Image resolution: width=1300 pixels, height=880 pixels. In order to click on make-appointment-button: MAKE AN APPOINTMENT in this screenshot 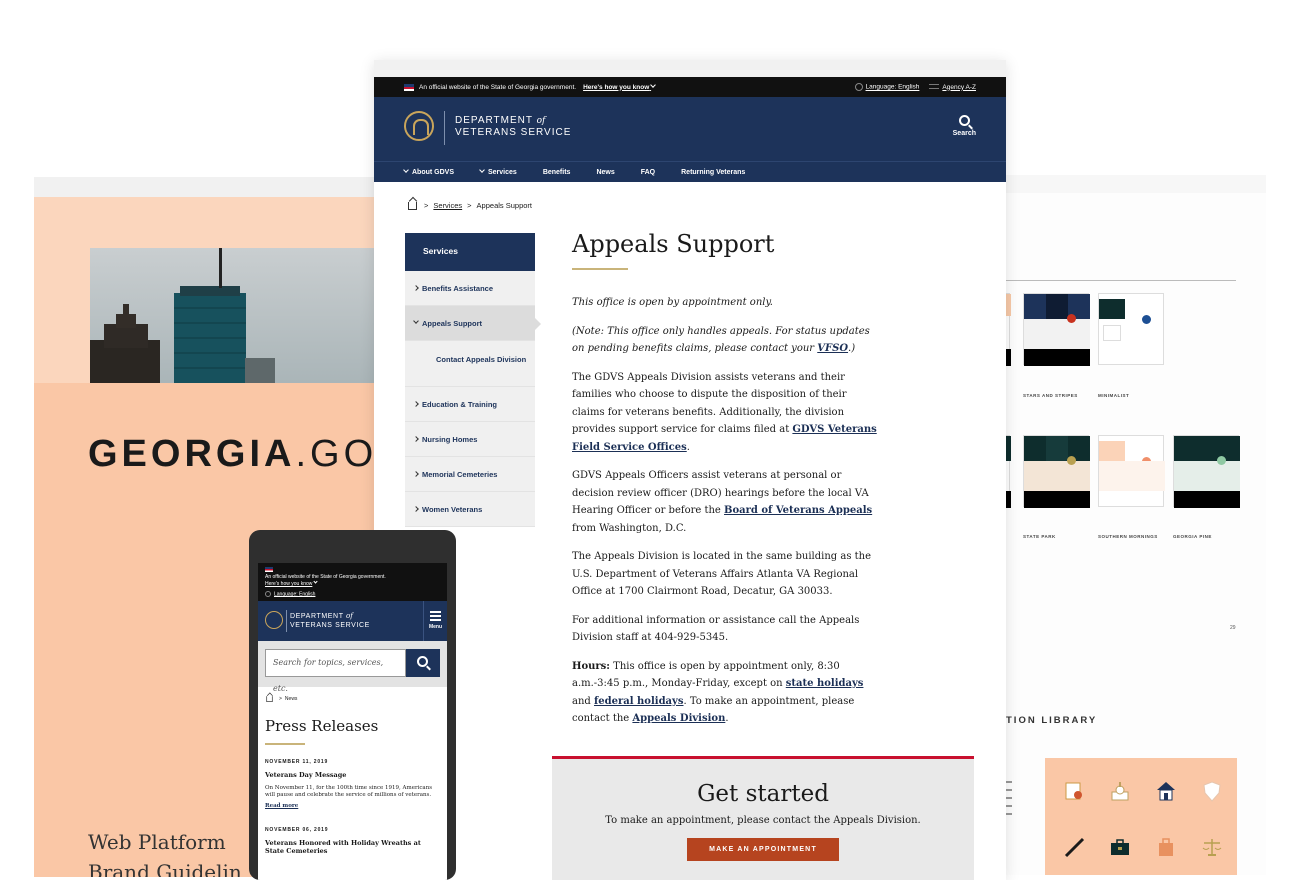, I will do `click(763, 849)`.